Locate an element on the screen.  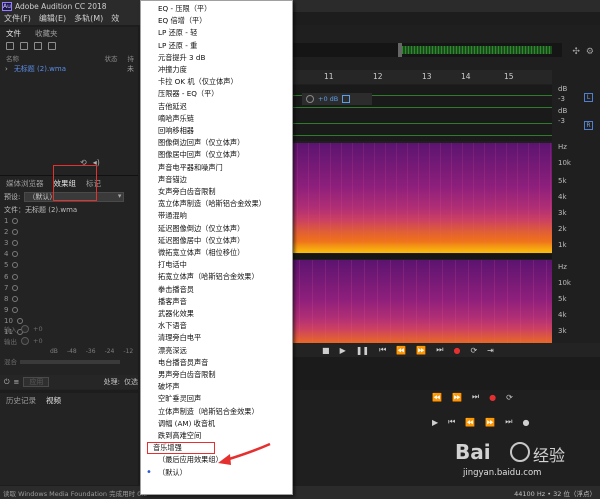
menu-item: LP 还原 - 重 is located at coordinates (216, 46).